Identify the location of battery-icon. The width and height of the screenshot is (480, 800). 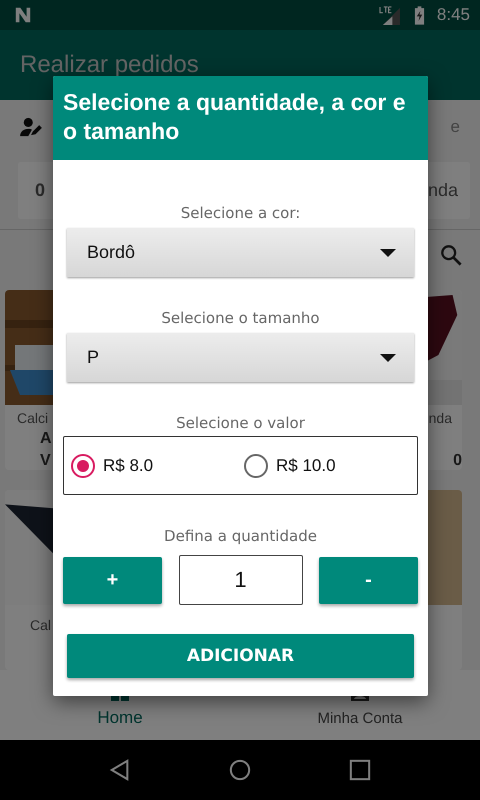
(419, 15).